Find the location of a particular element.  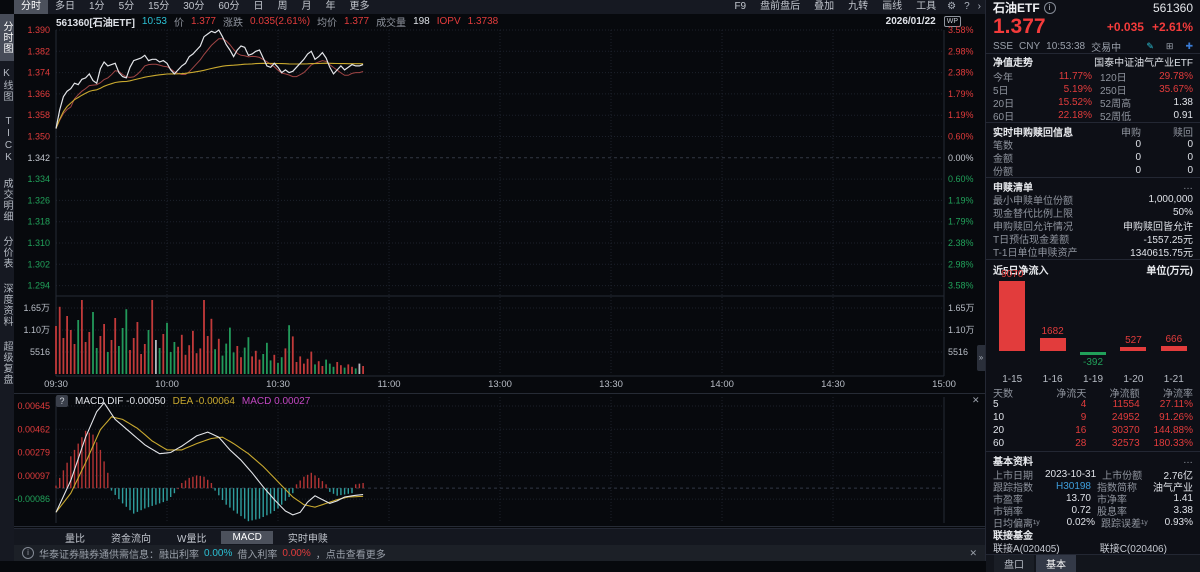

netflow-table-row: 20 16 30370 144.88% is located at coordinates (1093, 430).